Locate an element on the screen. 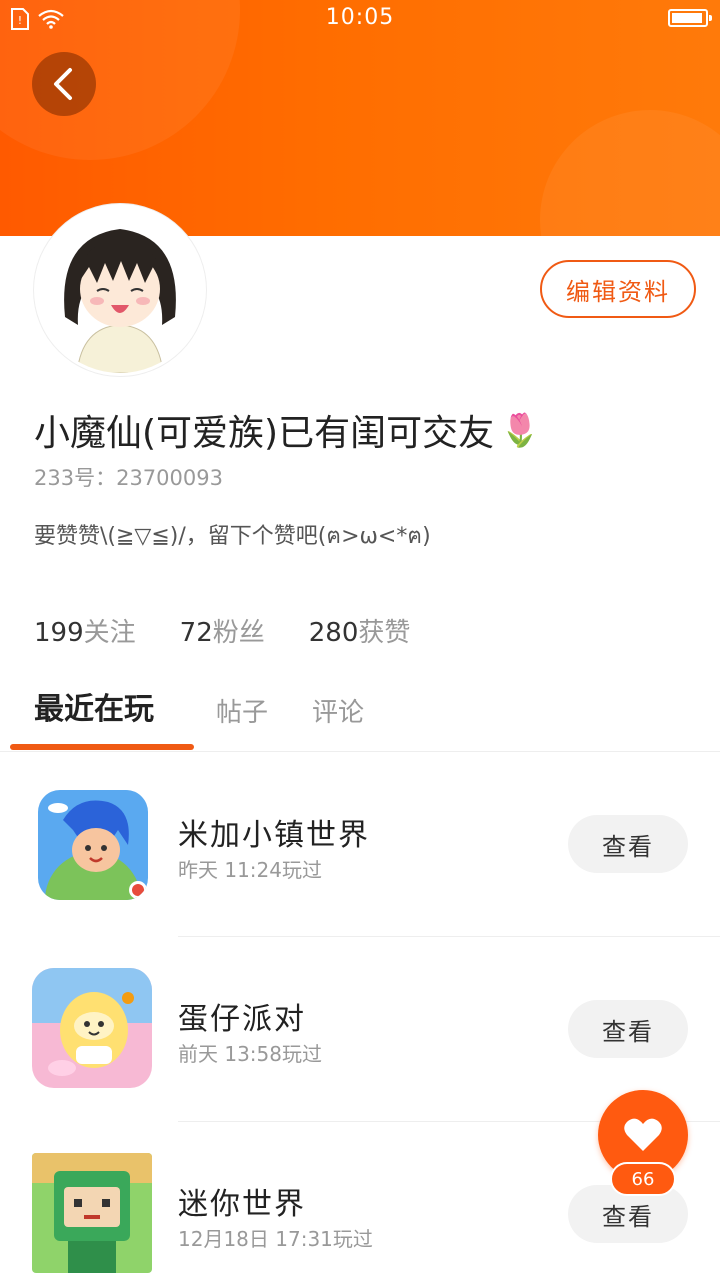 The width and height of the screenshot is (720, 1280). edit-profile-button: 编辑资料 is located at coordinates (618, 289).